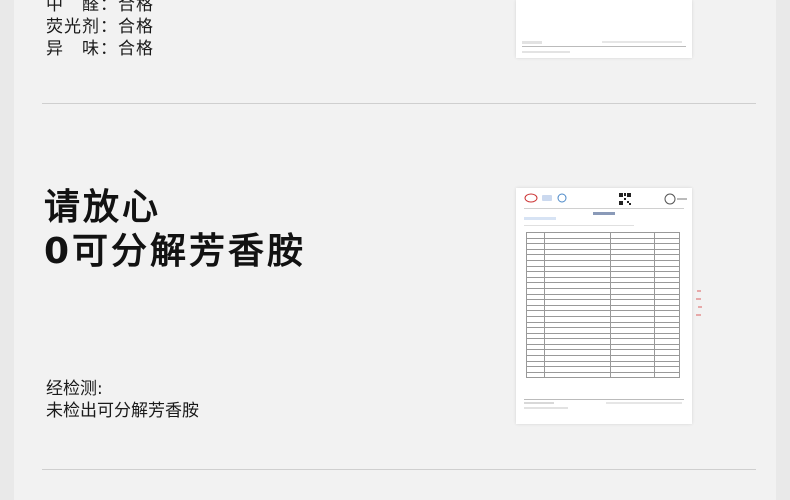  Describe the element at coordinates (604, 29) in the screenshot. I see `test-report-thumbnail-top` at that location.